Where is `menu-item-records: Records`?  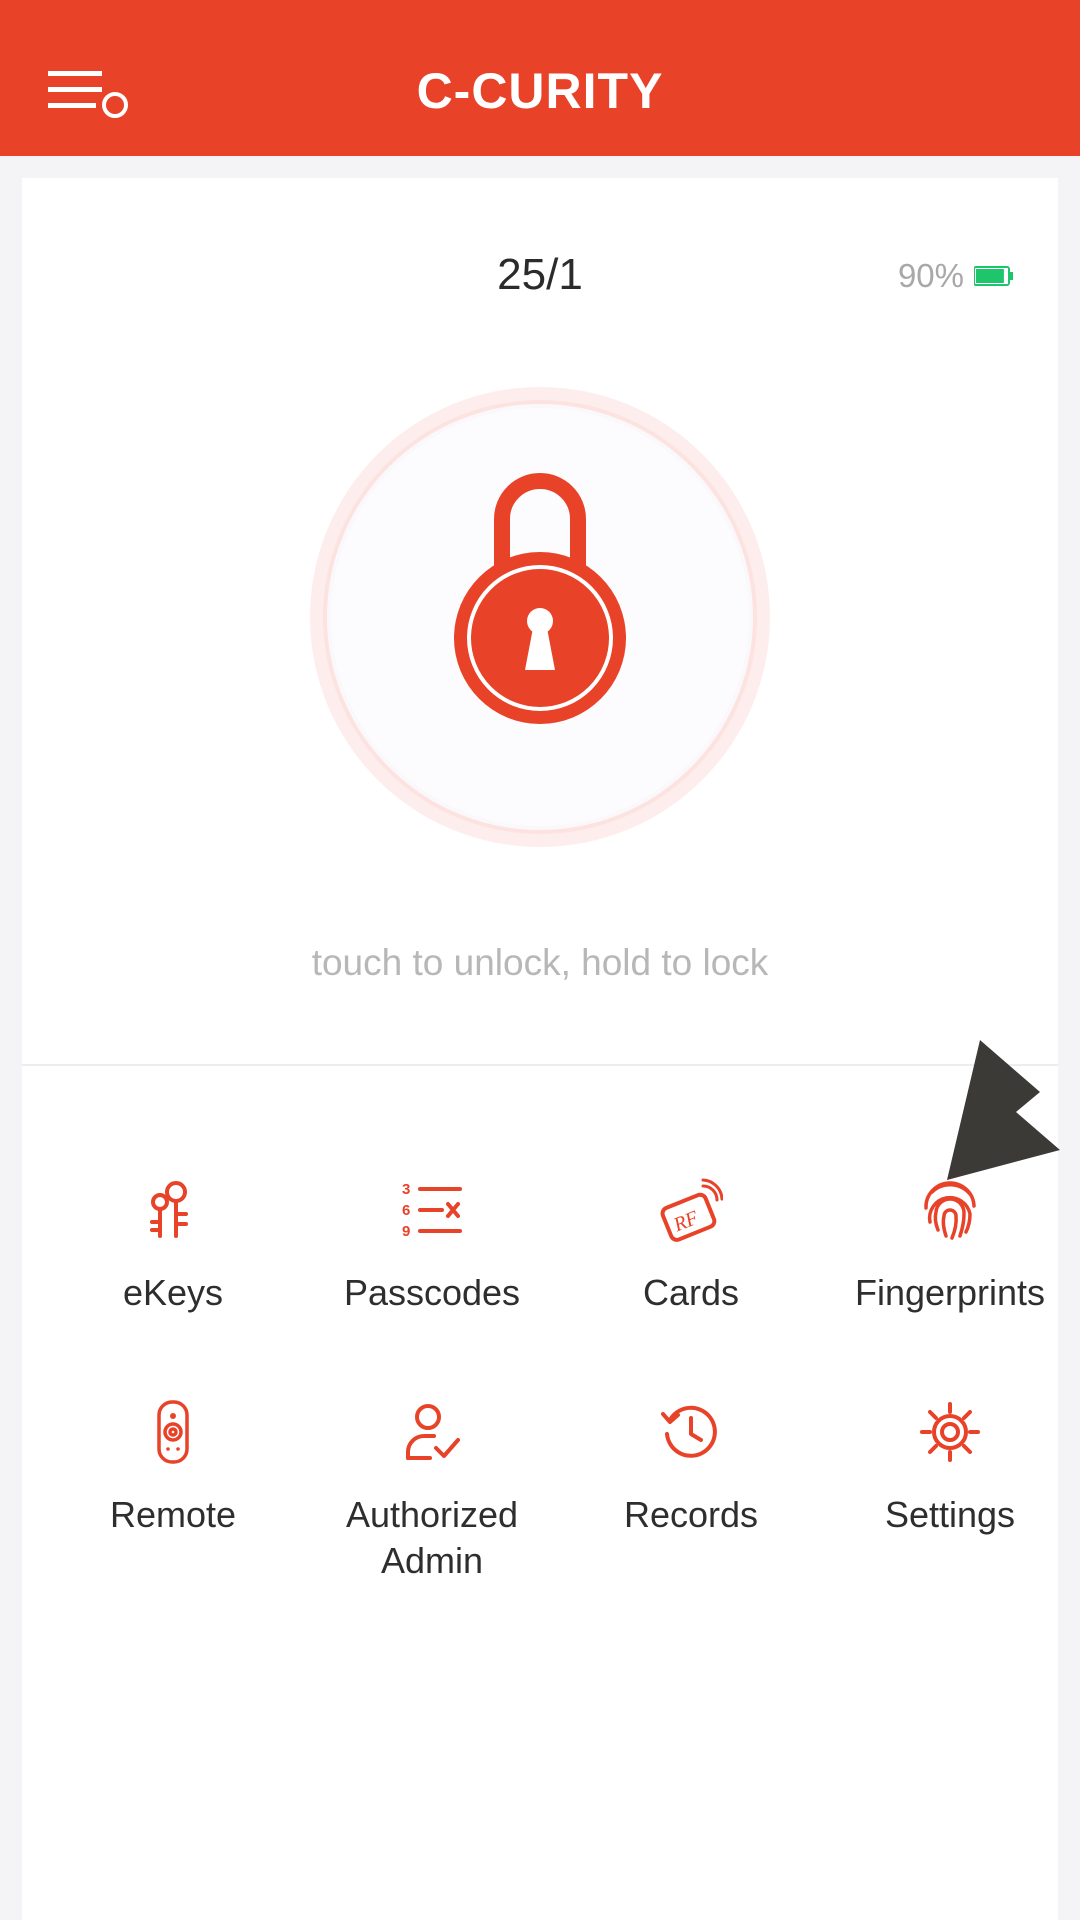
menu-item-records: Records is located at coordinates (691, 1469).